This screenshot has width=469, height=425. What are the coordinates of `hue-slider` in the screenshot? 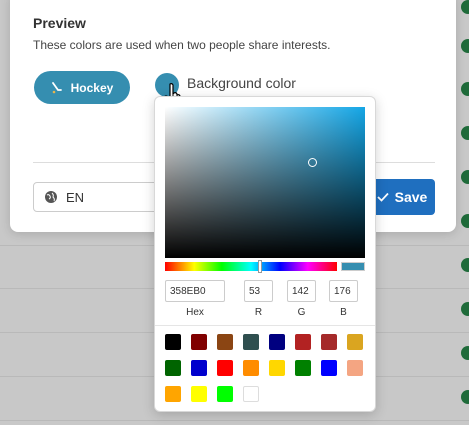 It's located at (251, 266).